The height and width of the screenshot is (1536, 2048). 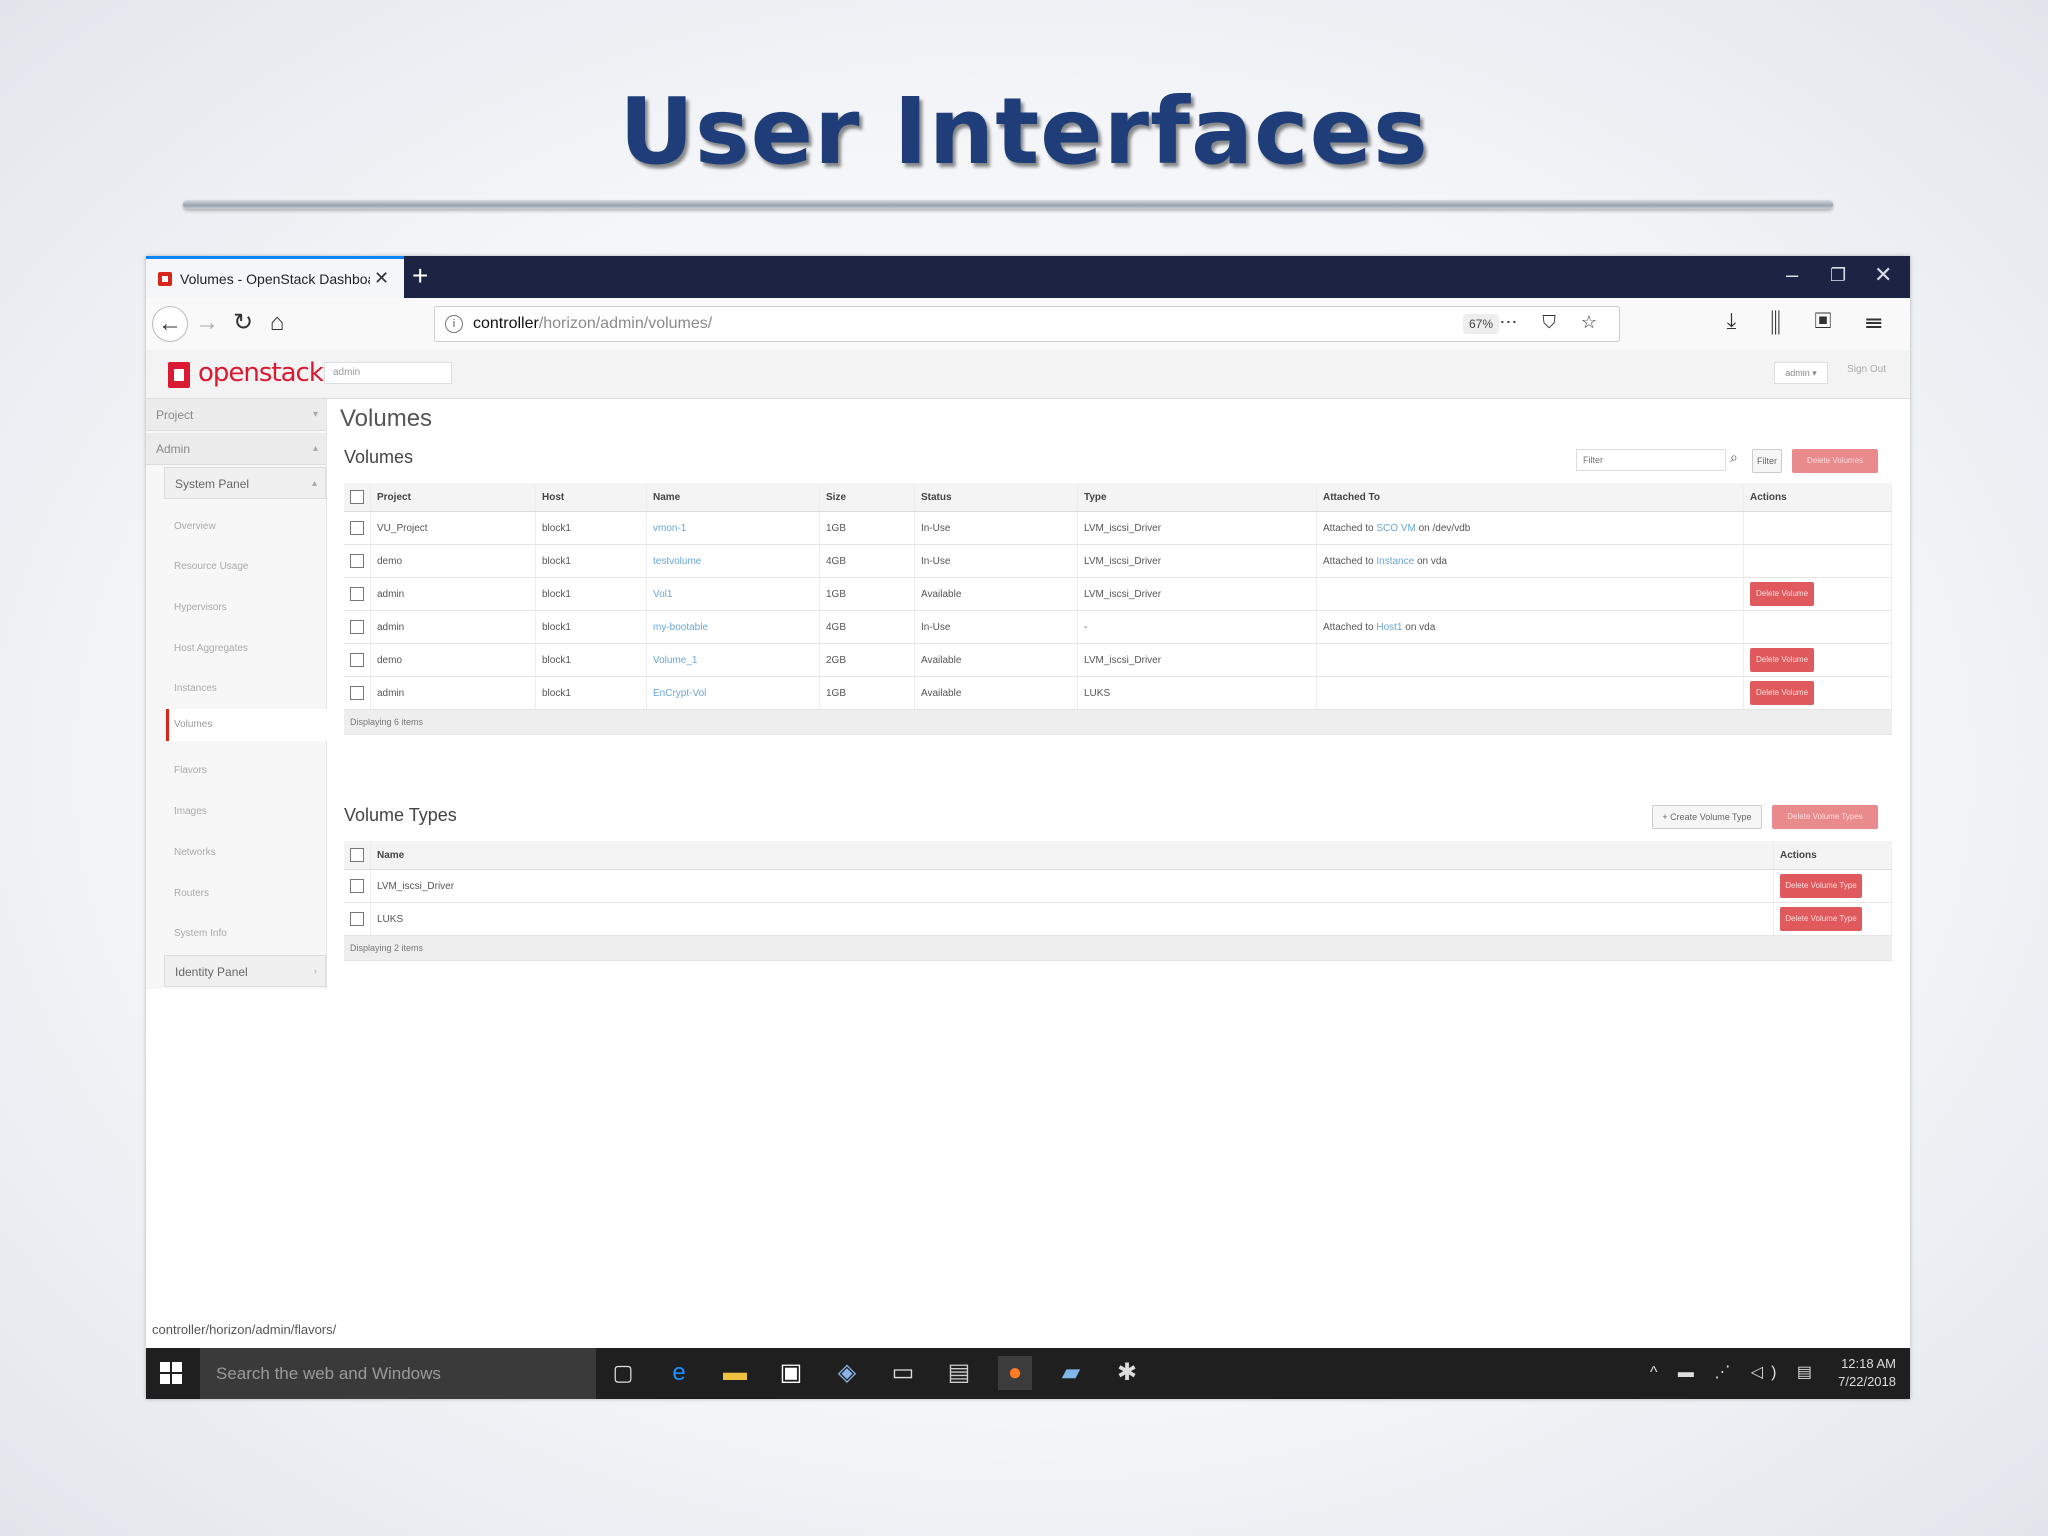 What do you see at coordinates (867, 497) in the screenshot?
I see `column-header-size: Size` at bounding box center [867, 497].